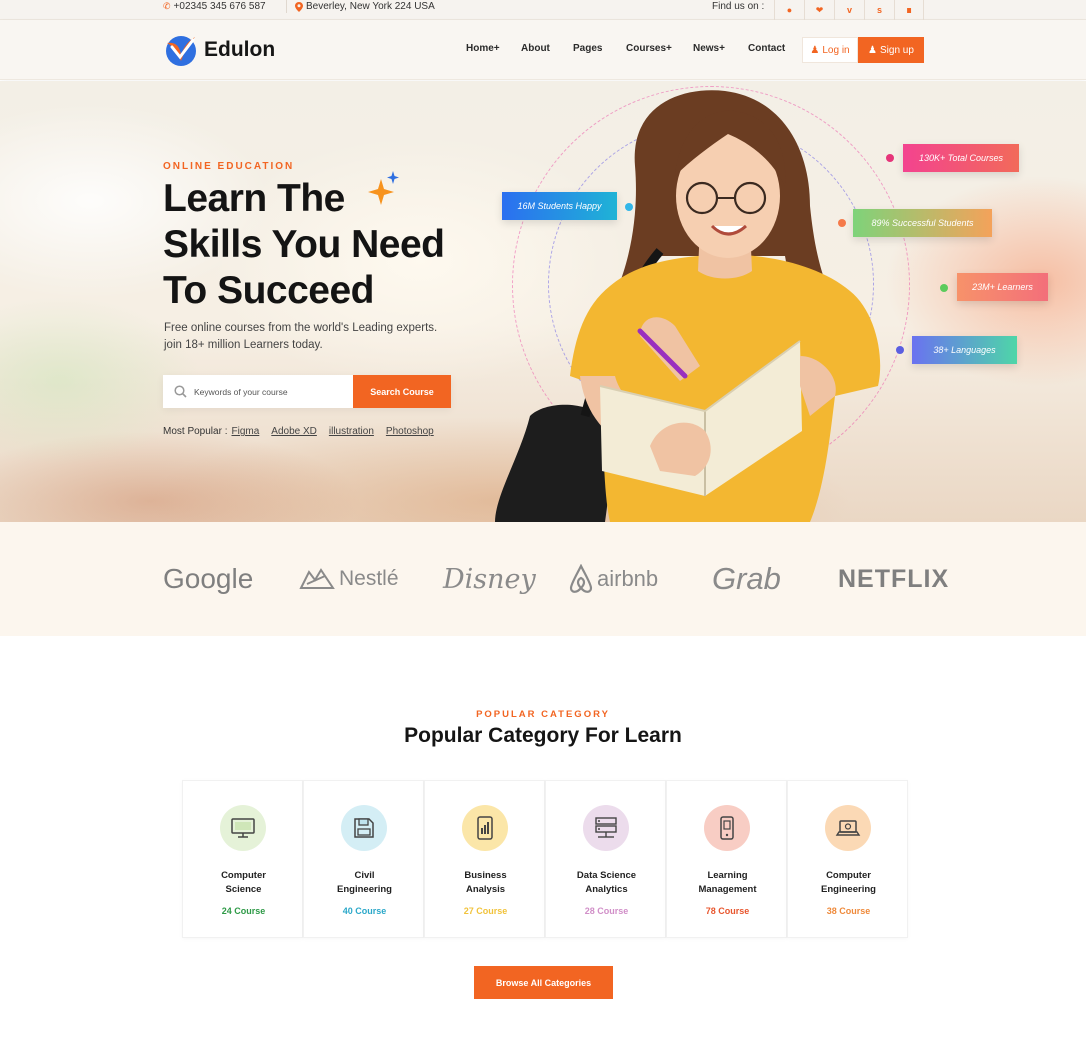 Image resolution: width=1086 pixels, height=1050 pixels. Describe the element at coordinates (559, 206) in the screenshot. I see `tag-students-happy: 16M Students Happy` at that location.